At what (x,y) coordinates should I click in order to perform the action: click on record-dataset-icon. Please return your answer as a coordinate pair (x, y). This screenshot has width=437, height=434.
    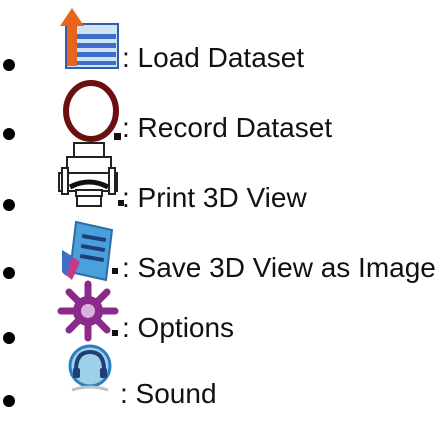
    Looking at the image, I should click on (92, 111).